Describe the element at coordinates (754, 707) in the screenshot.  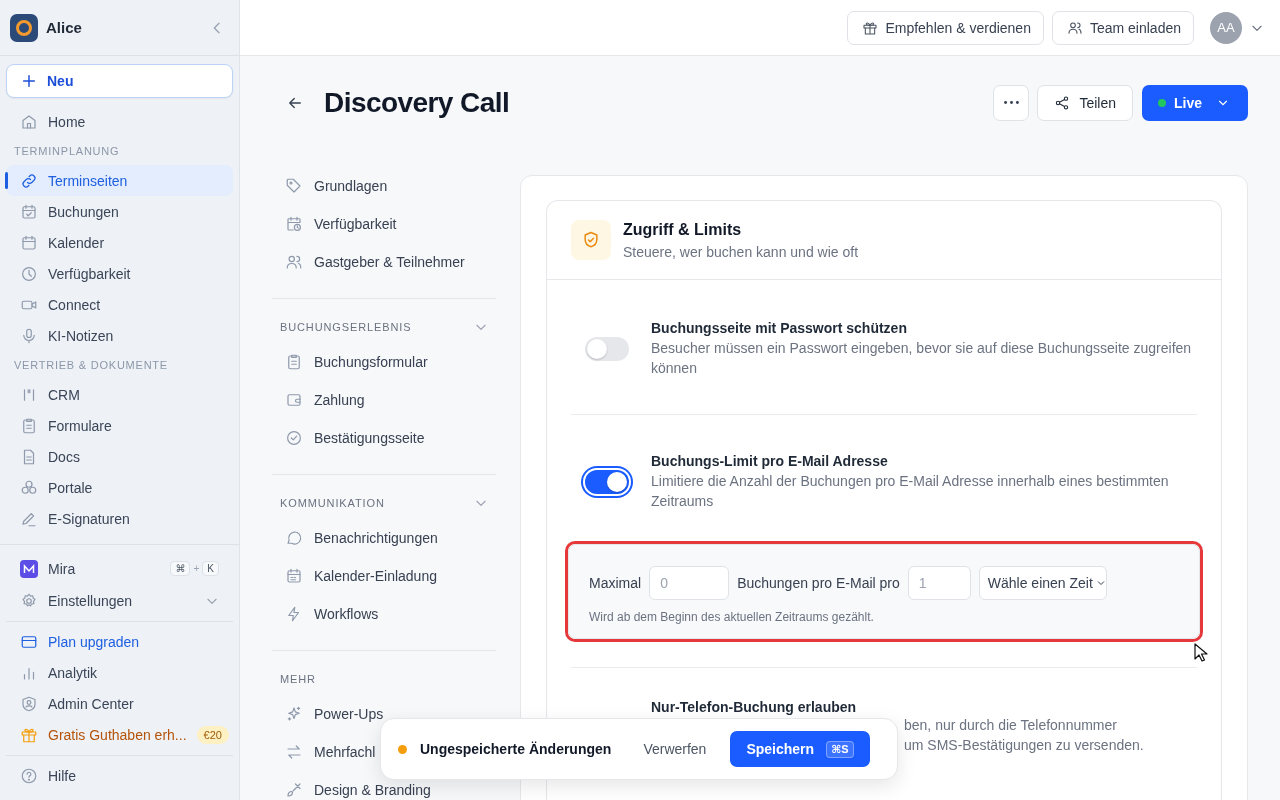
I see `setting-title: Nur-Telefon-Buchung erlauben` at that location.